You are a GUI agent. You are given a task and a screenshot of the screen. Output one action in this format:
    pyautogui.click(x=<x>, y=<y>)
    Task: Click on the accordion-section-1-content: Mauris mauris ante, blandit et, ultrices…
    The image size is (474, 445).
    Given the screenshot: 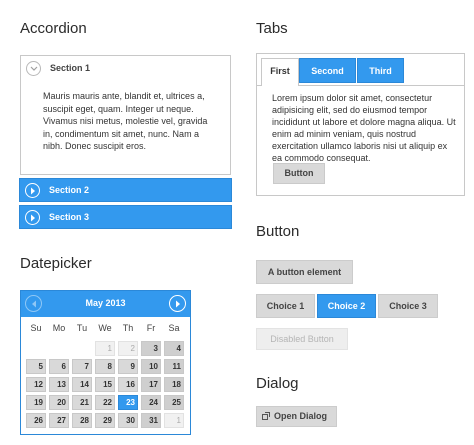 What is the action you would take?
    pyautogui.click(x=125, y=121)
    